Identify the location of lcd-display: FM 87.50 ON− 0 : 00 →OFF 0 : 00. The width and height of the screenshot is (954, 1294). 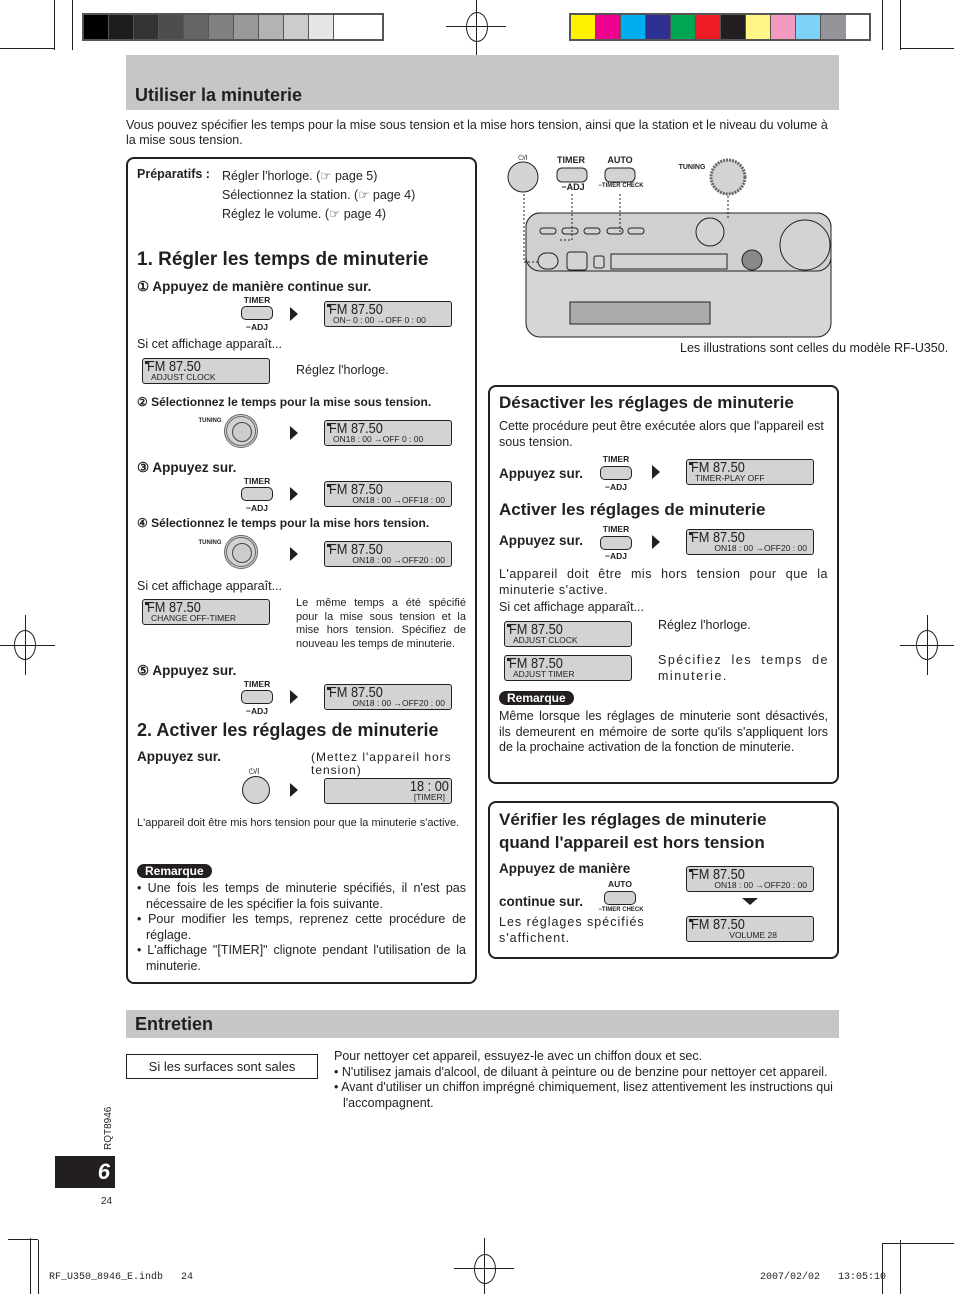
(388, 314).